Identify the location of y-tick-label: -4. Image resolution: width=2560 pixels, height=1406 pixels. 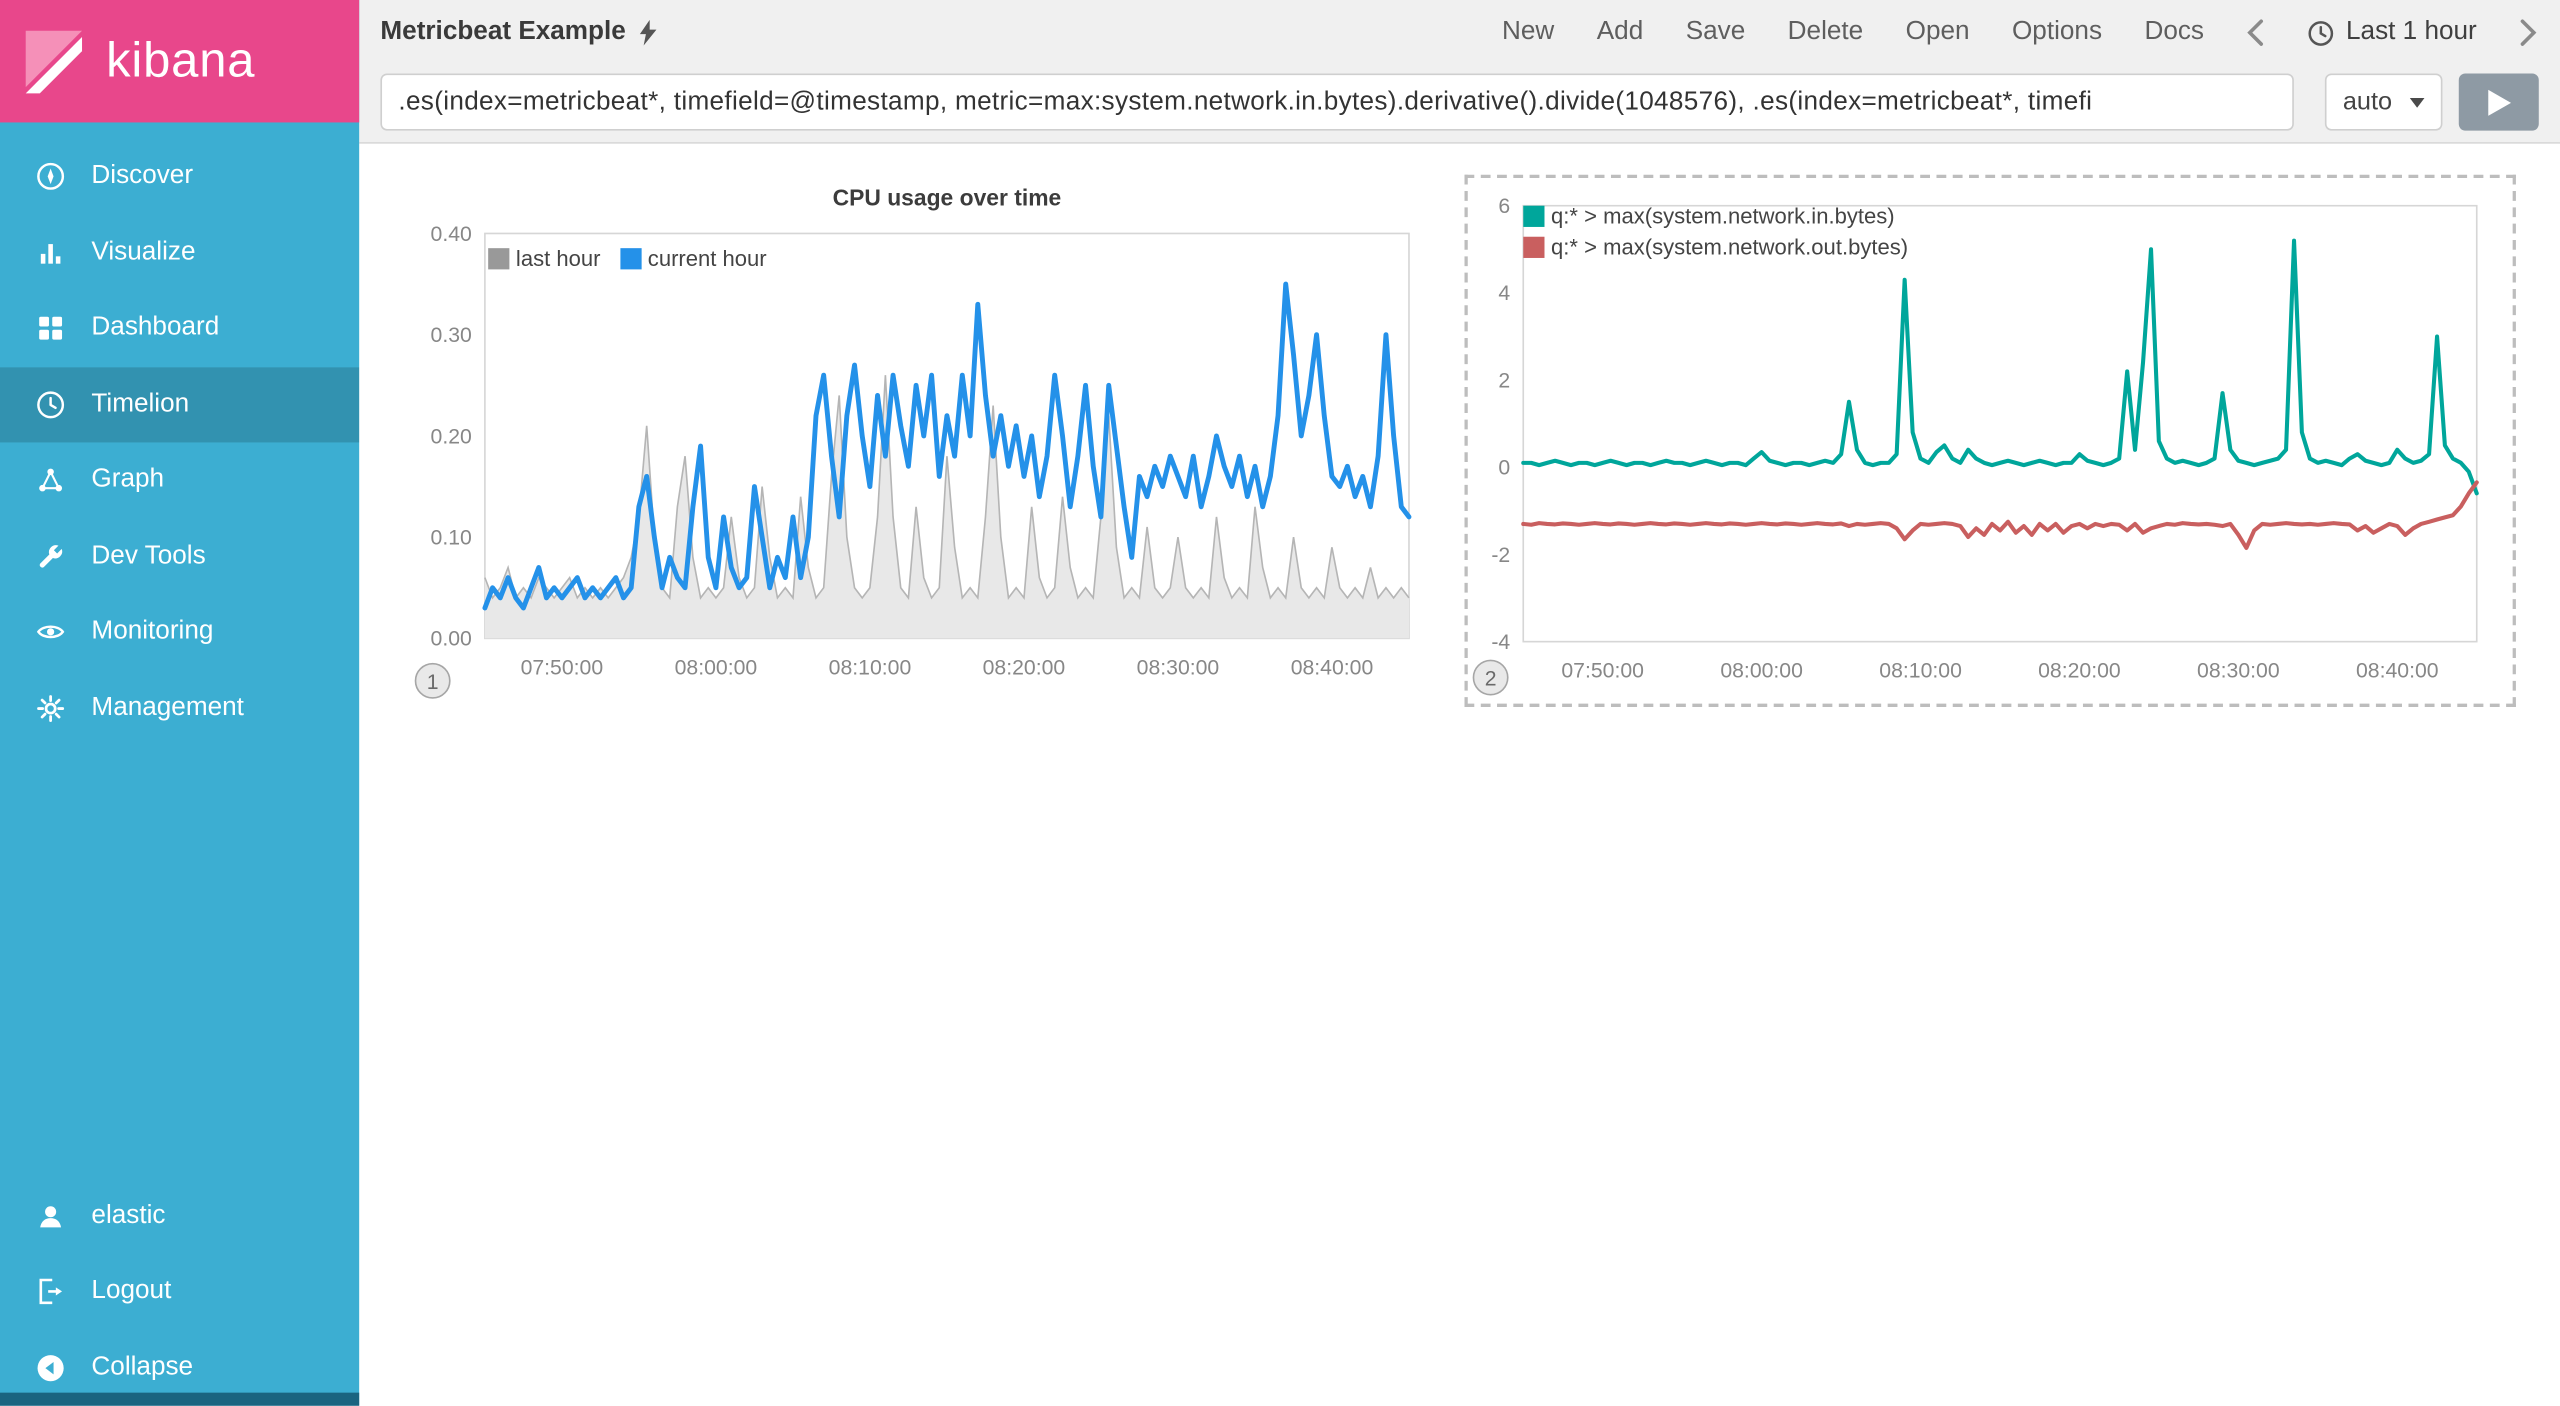
(1500, 642).